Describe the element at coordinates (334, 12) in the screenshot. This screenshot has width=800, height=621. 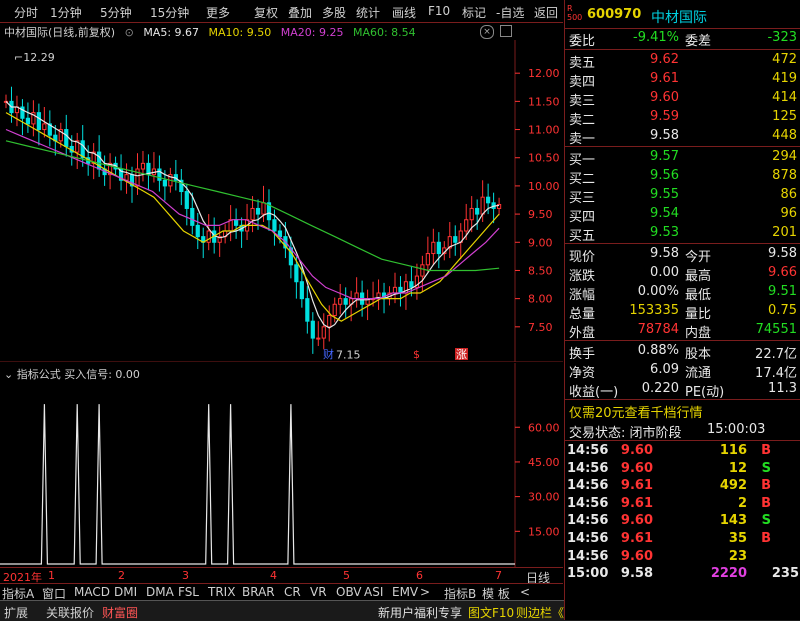
I see `multi-stock-button: 多股` at that location.